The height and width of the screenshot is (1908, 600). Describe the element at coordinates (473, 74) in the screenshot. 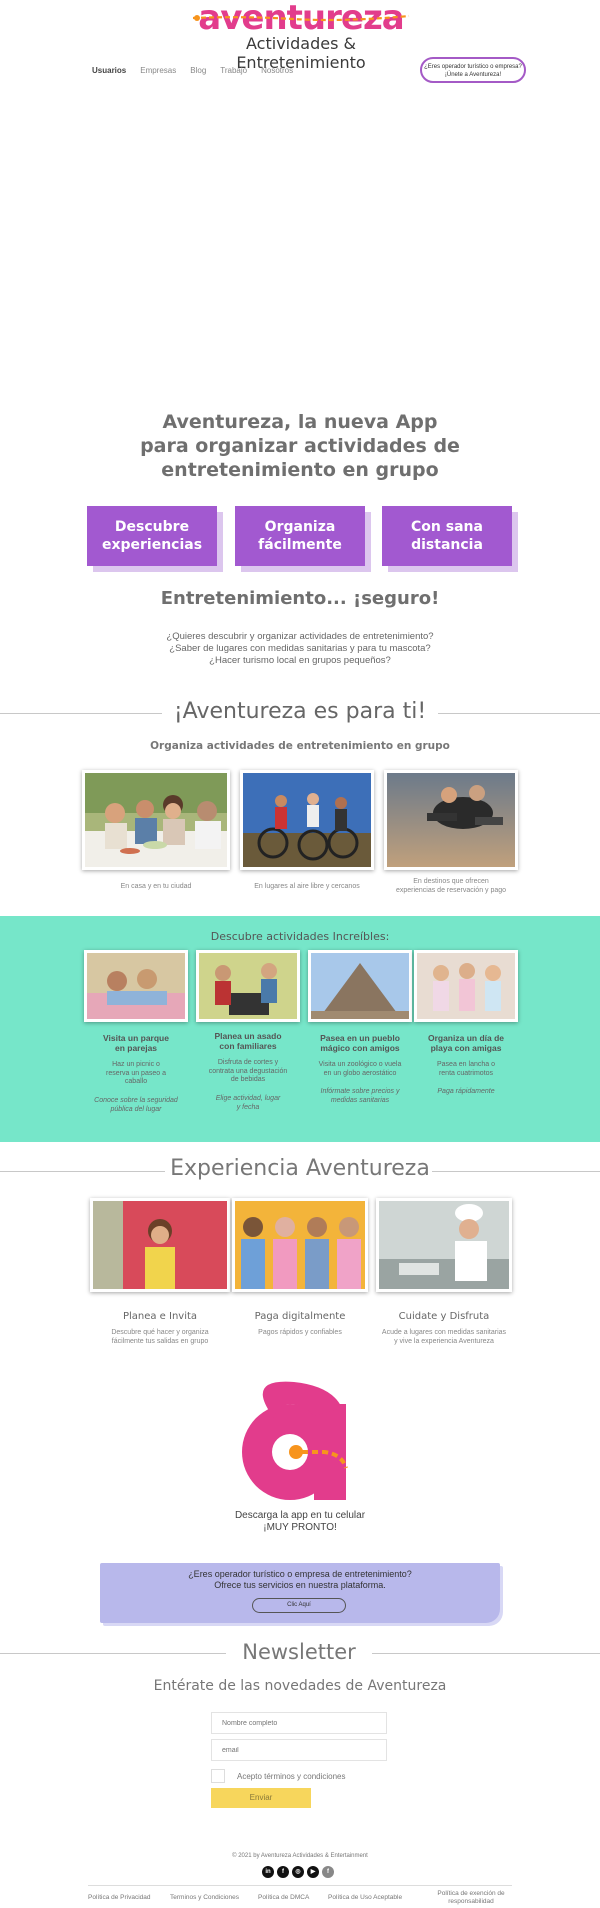

I see `operator-btn-line2: ¡Únete a Aventureza!` at that location.